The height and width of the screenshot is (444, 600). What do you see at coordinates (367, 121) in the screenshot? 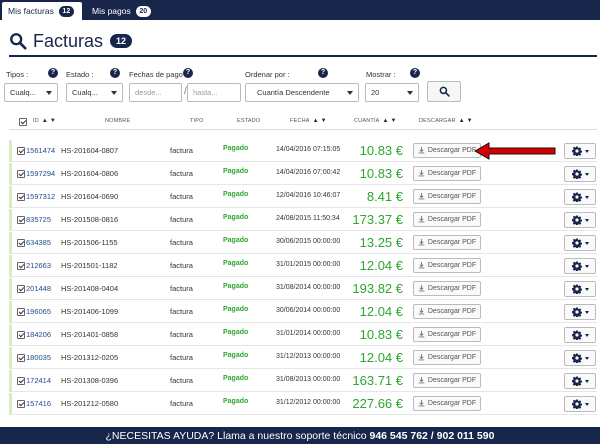
I see `col-label: CUANTÍA` at bounding box center [367, 121].